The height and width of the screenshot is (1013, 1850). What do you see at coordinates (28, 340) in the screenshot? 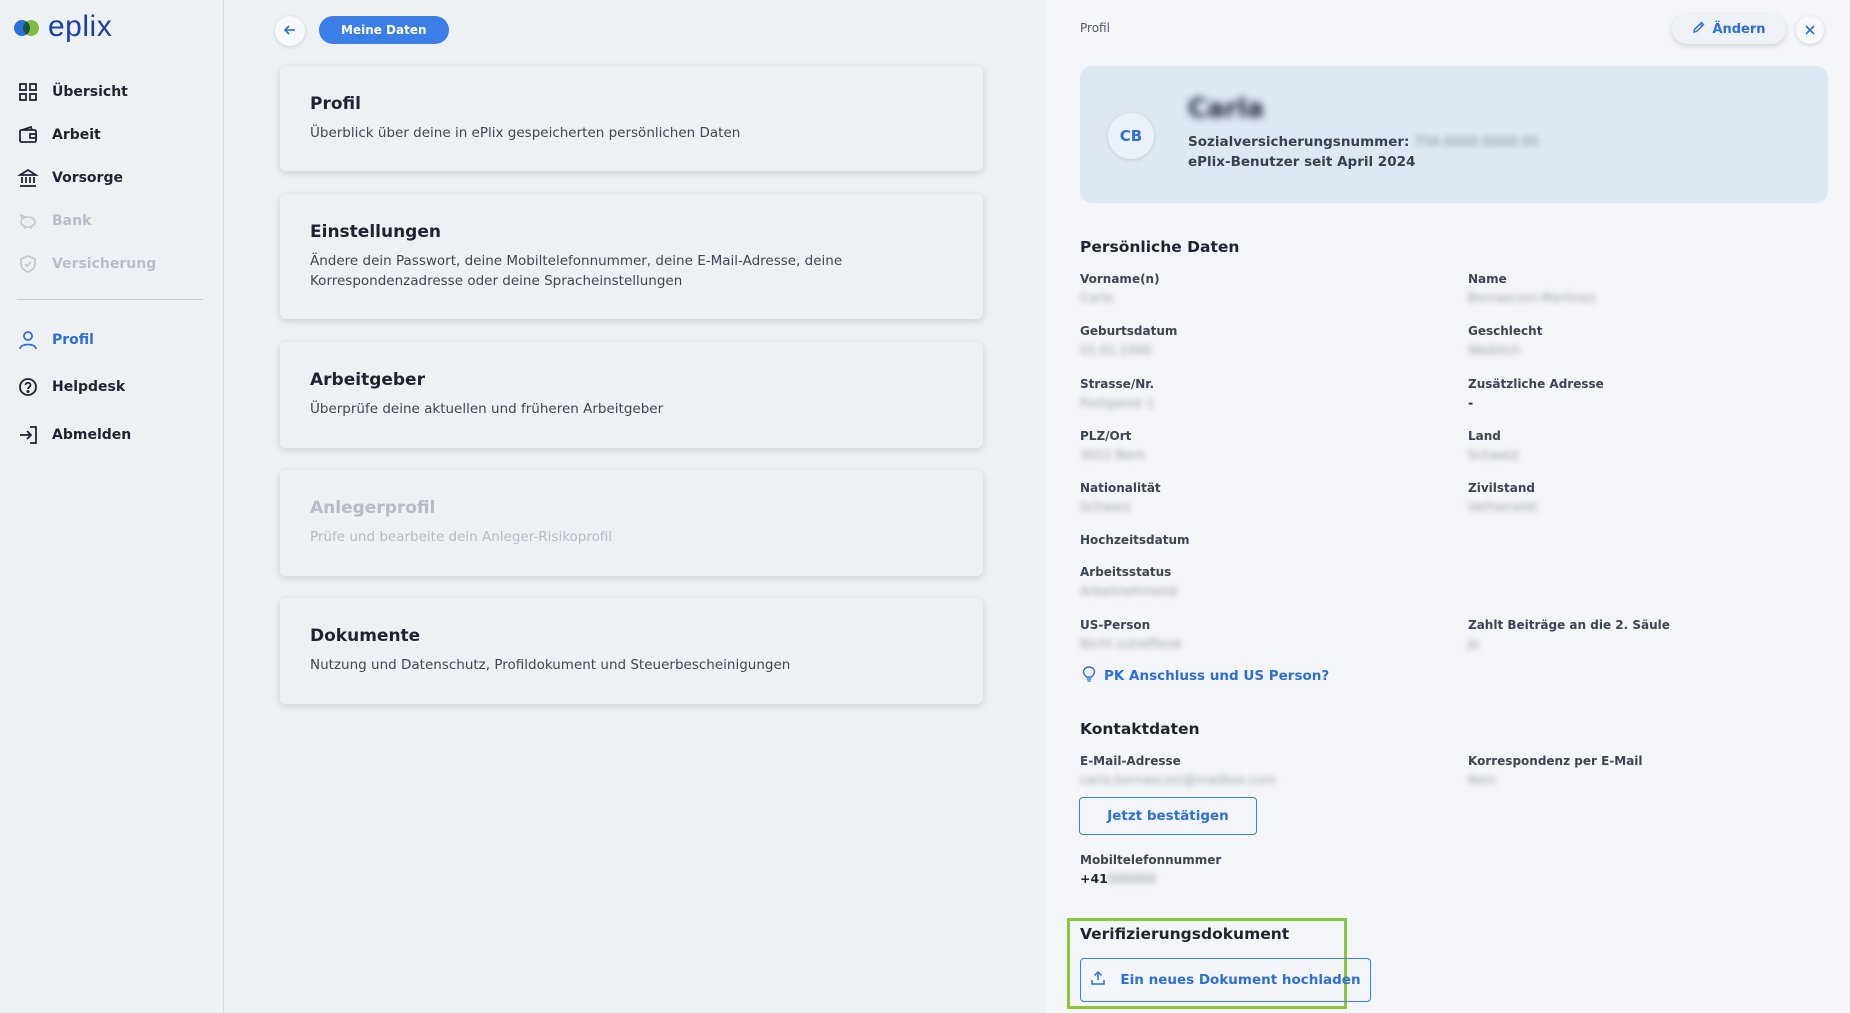
I see `user-icon` at bounding box center [28, 340].